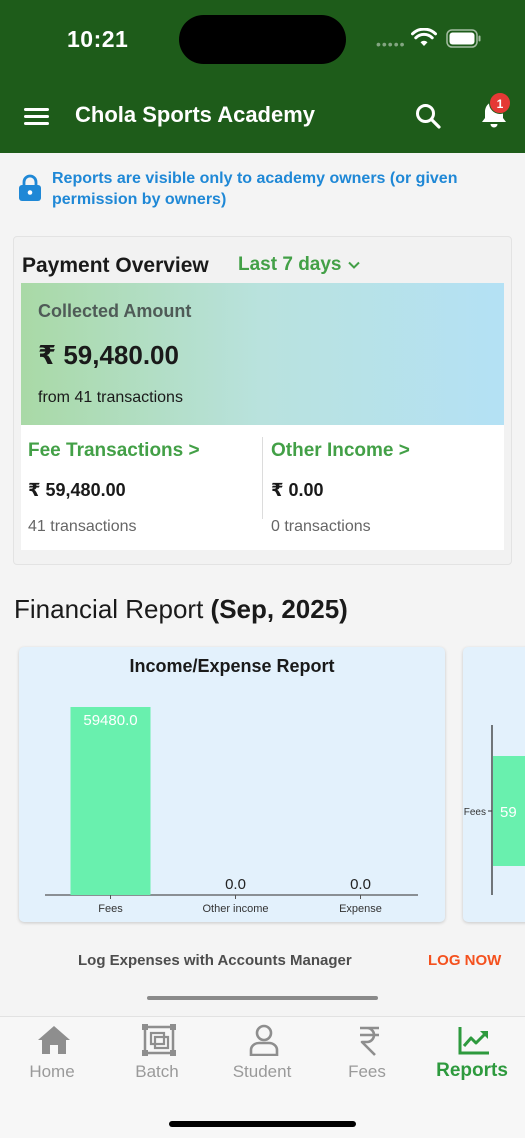  I want to click on x-tick-label: Expense, so click(360, 909).